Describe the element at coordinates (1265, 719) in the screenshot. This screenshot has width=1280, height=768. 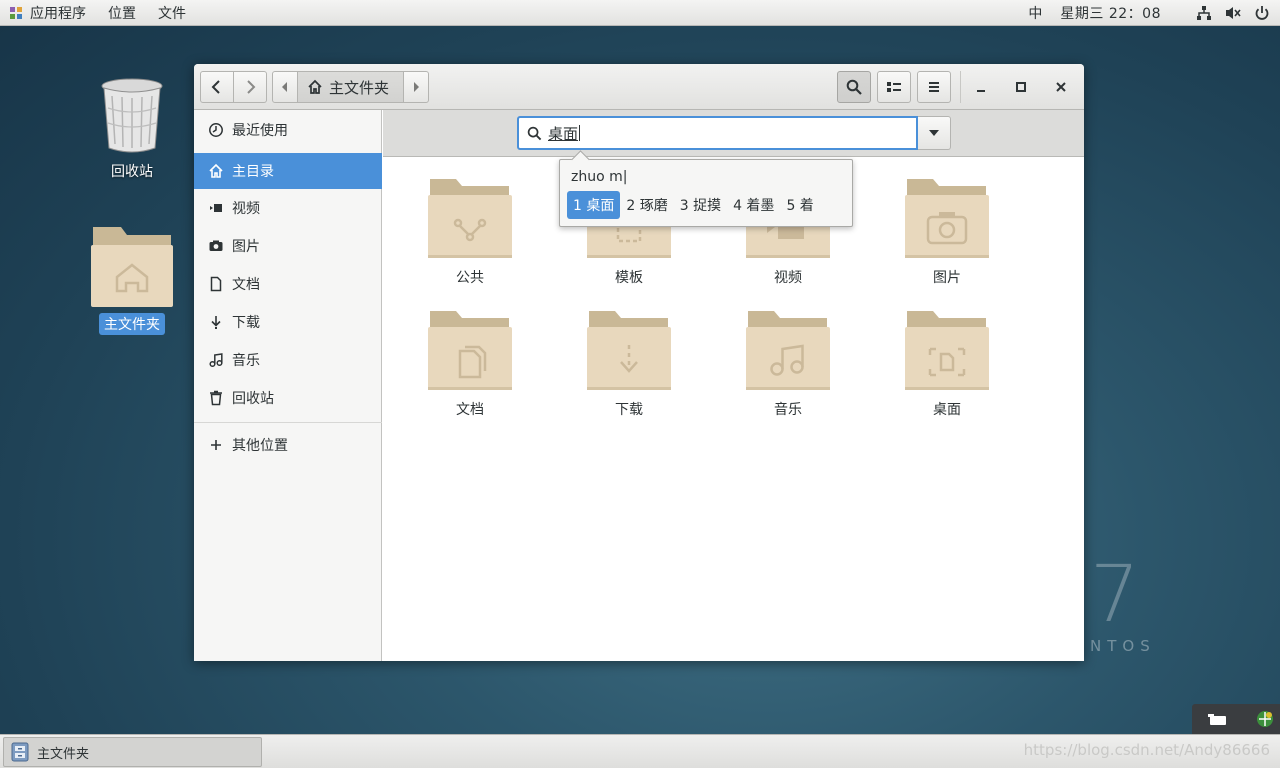
I see `network-status-icon` at that location.